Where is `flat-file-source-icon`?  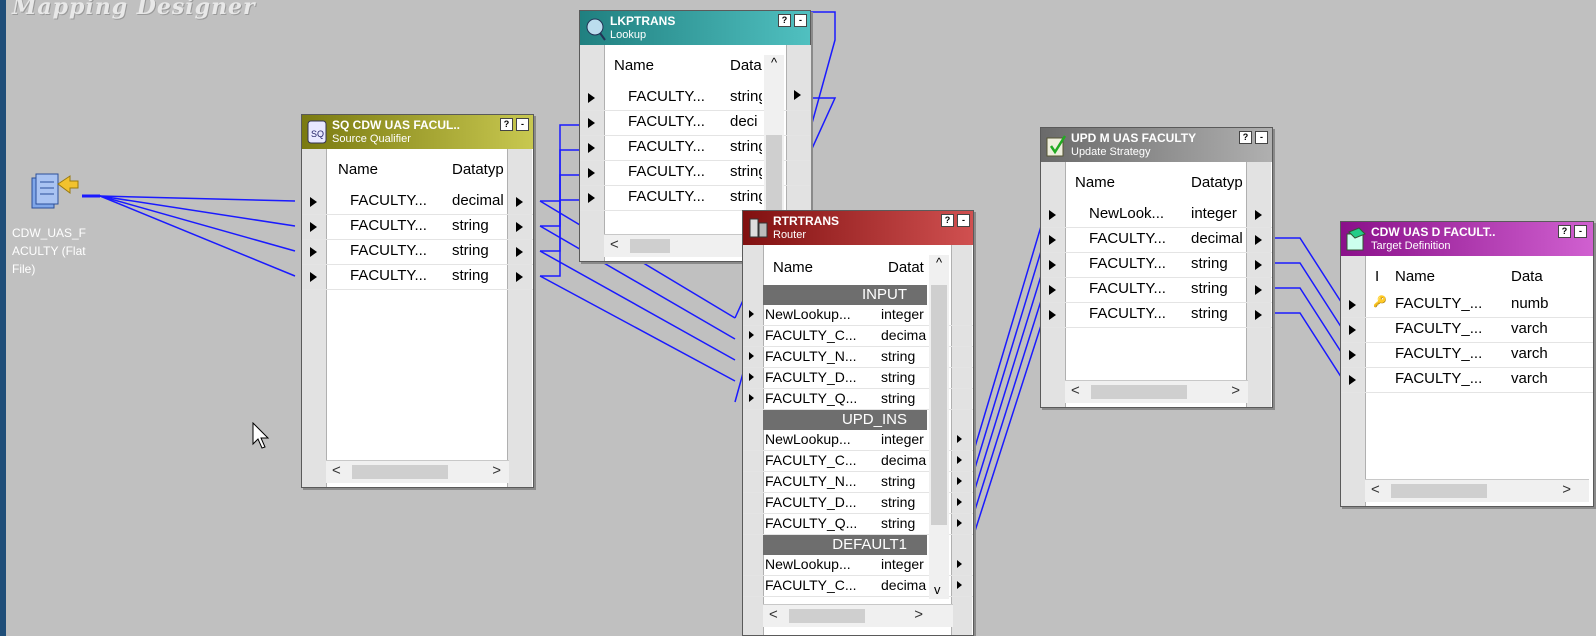
flat-file-source-icon is located at coordinates (54, 192).